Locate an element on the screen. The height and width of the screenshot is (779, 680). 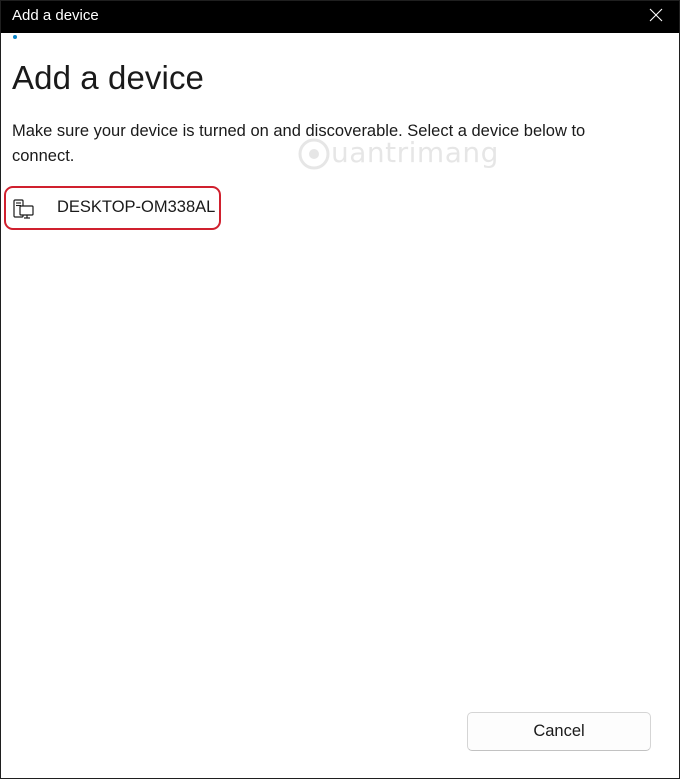
close-icon is located at coordinates (656, 15).